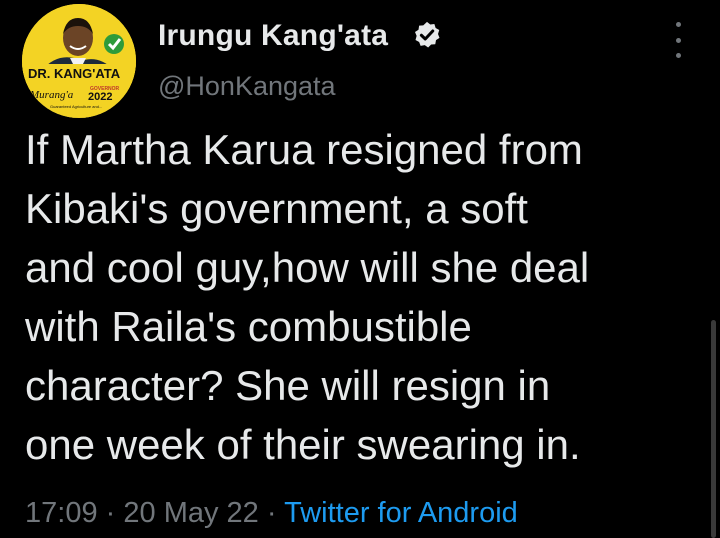 This screenshot has height=538, width=720. Describe the element at coordinates (190, 513) in the screenshot. I see `tweet-date: 20 May 22` at that location.